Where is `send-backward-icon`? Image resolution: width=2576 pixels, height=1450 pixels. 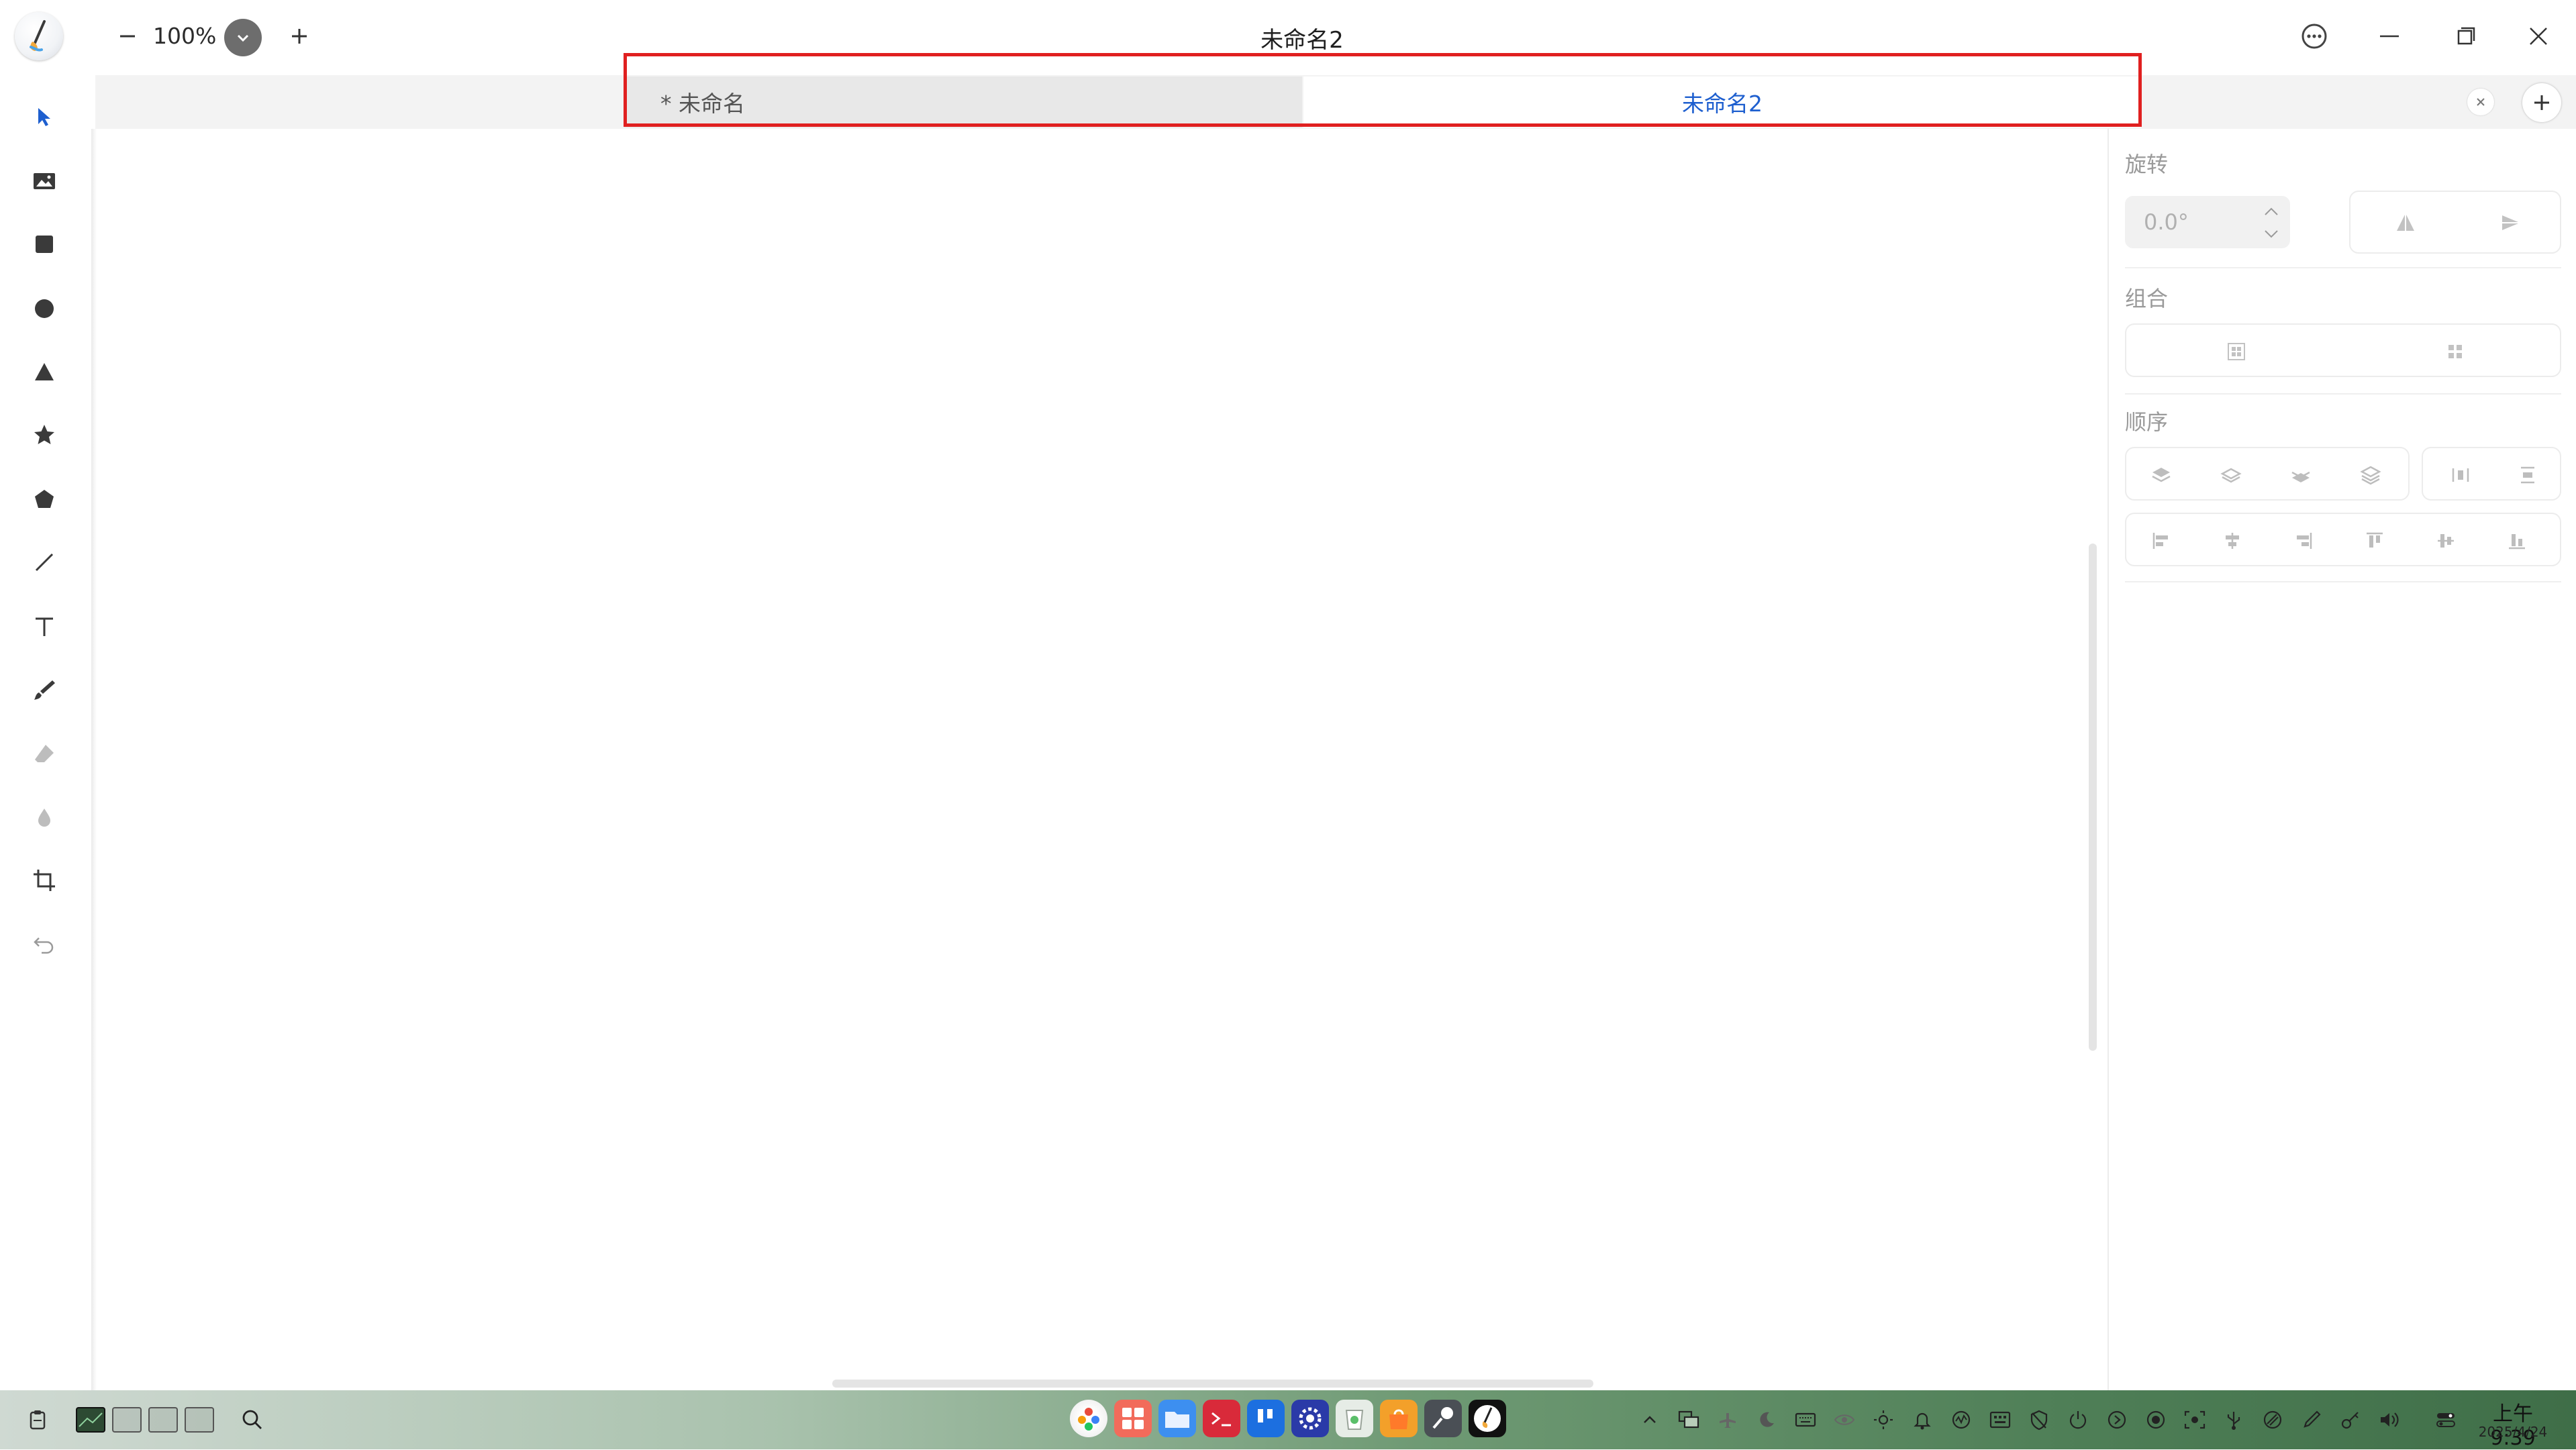
send-backward-icon is located at coordinates (2300, 475).